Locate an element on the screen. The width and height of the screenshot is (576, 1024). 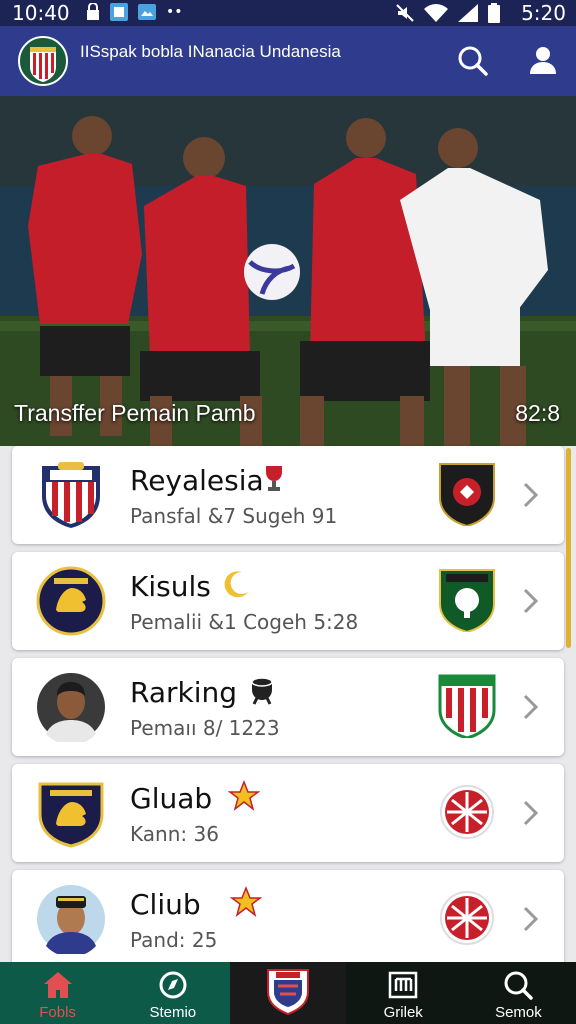
league-crest-icon is located at coordinates (288, 992).